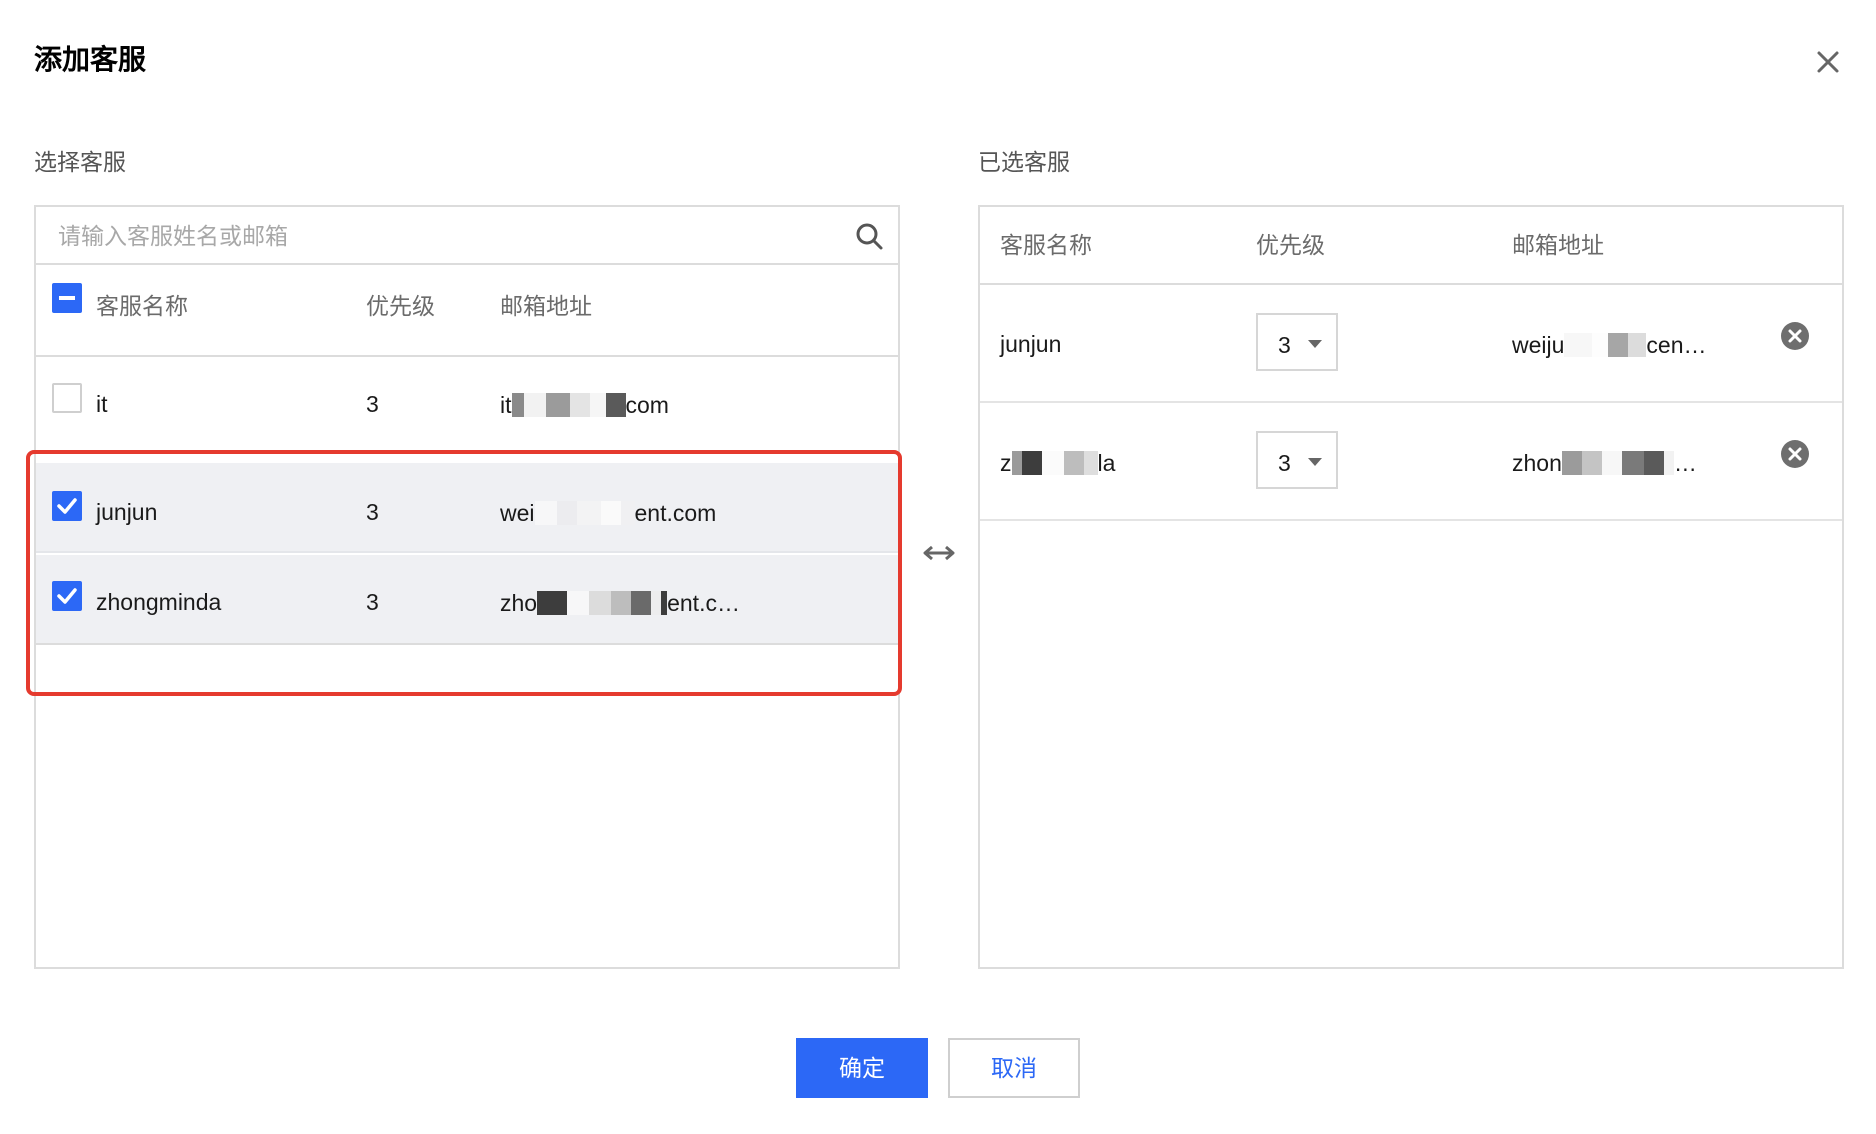 This screenshot has width=1876, height=1134. Describe the element at coordinates (467, 402) in the screenshot. I see `table-row: it 3 it com` at that location.